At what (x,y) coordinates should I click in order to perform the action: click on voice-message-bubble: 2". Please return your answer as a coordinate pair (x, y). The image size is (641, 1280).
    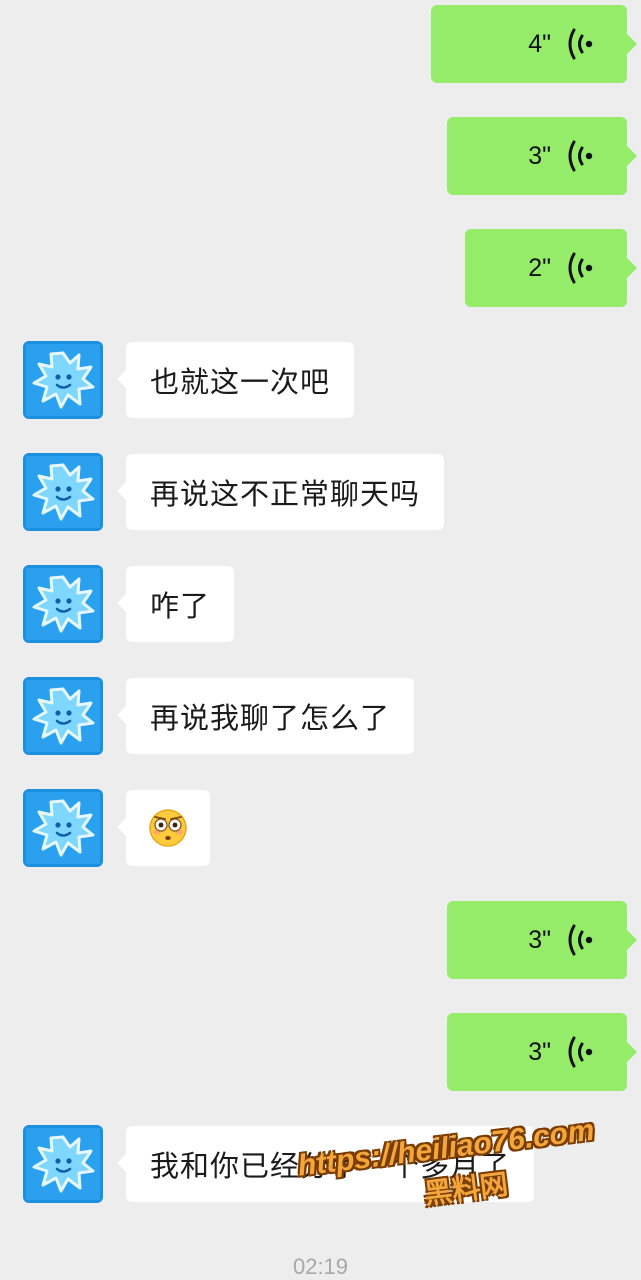
    Looking at the image, I should click on (551, 268).